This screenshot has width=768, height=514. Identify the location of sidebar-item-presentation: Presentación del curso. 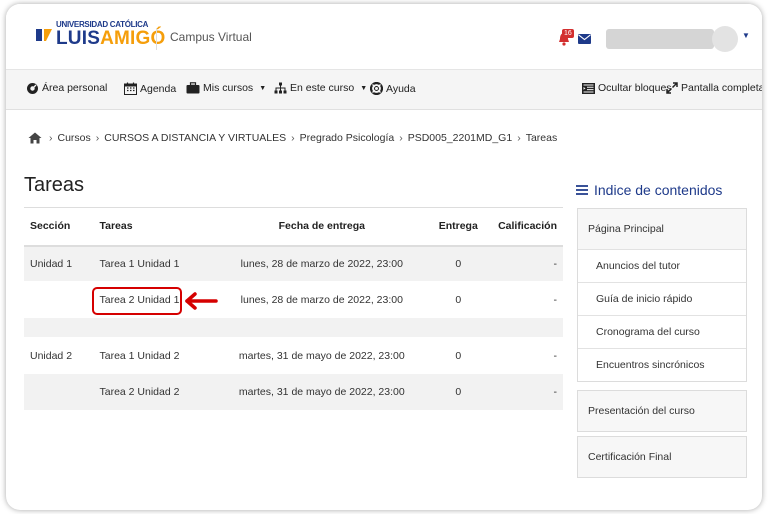
(662, 411).